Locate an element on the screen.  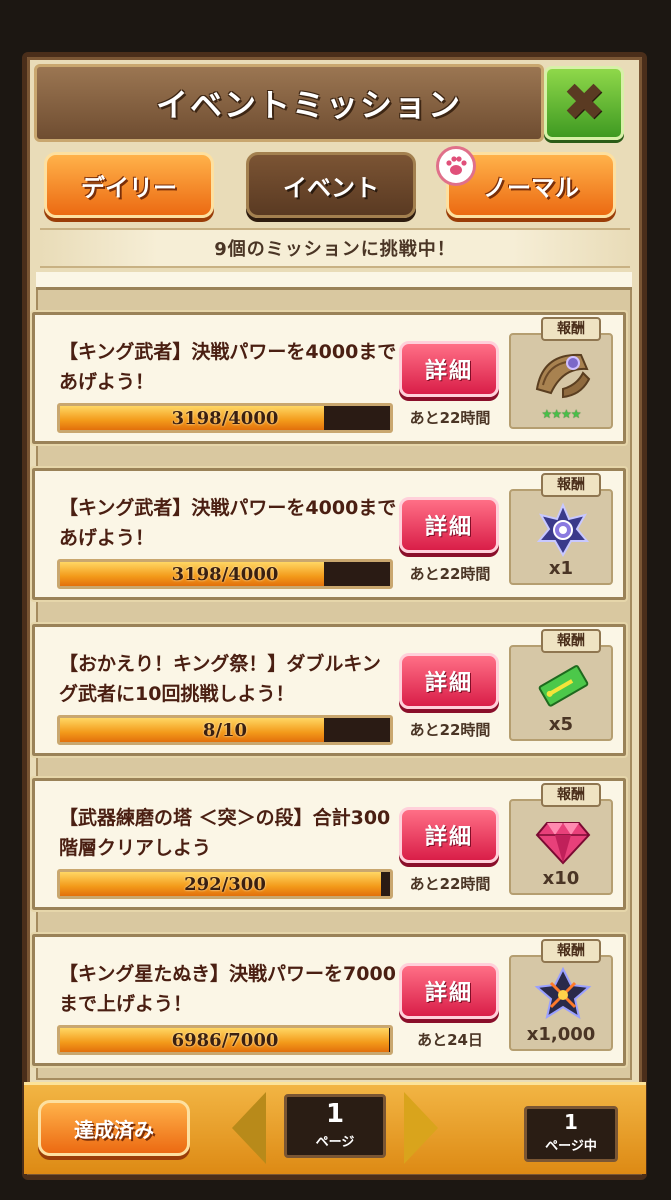
progress-text: 8/10 is located at coordinates (225, 730).